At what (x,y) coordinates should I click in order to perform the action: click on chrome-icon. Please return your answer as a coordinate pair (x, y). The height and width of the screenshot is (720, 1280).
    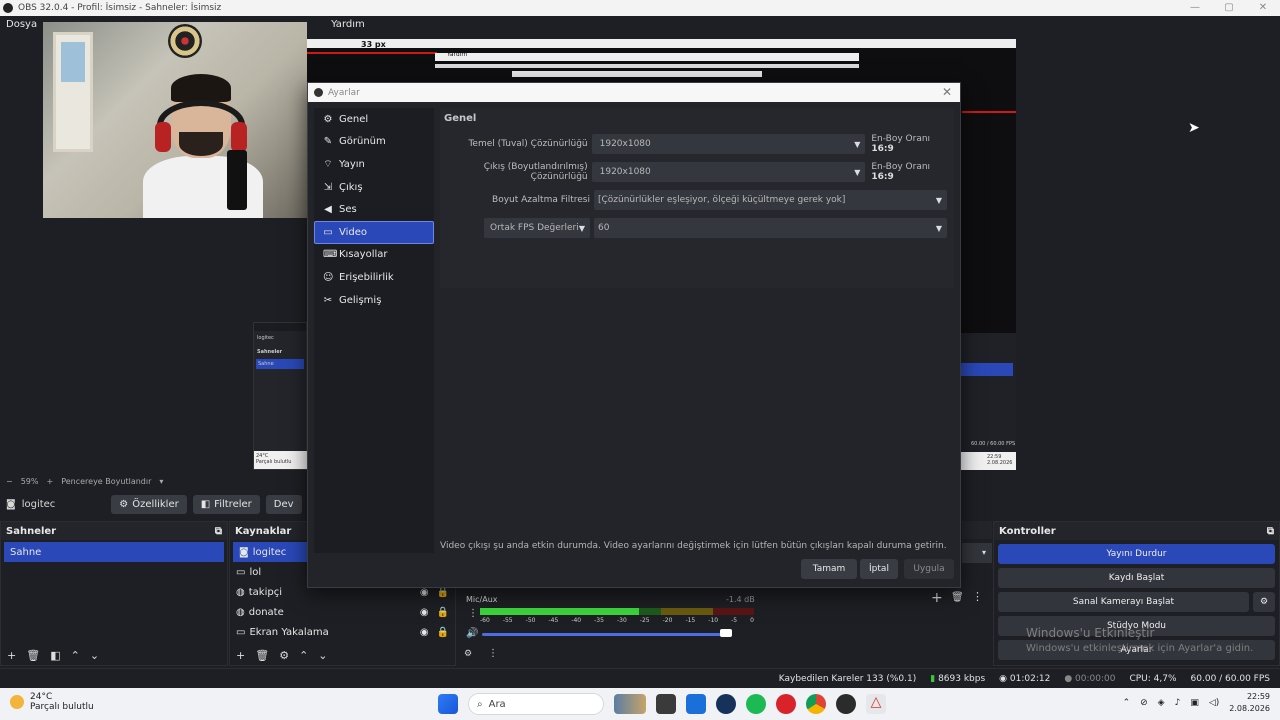
    Looking at the image, I should click on (816, 704).